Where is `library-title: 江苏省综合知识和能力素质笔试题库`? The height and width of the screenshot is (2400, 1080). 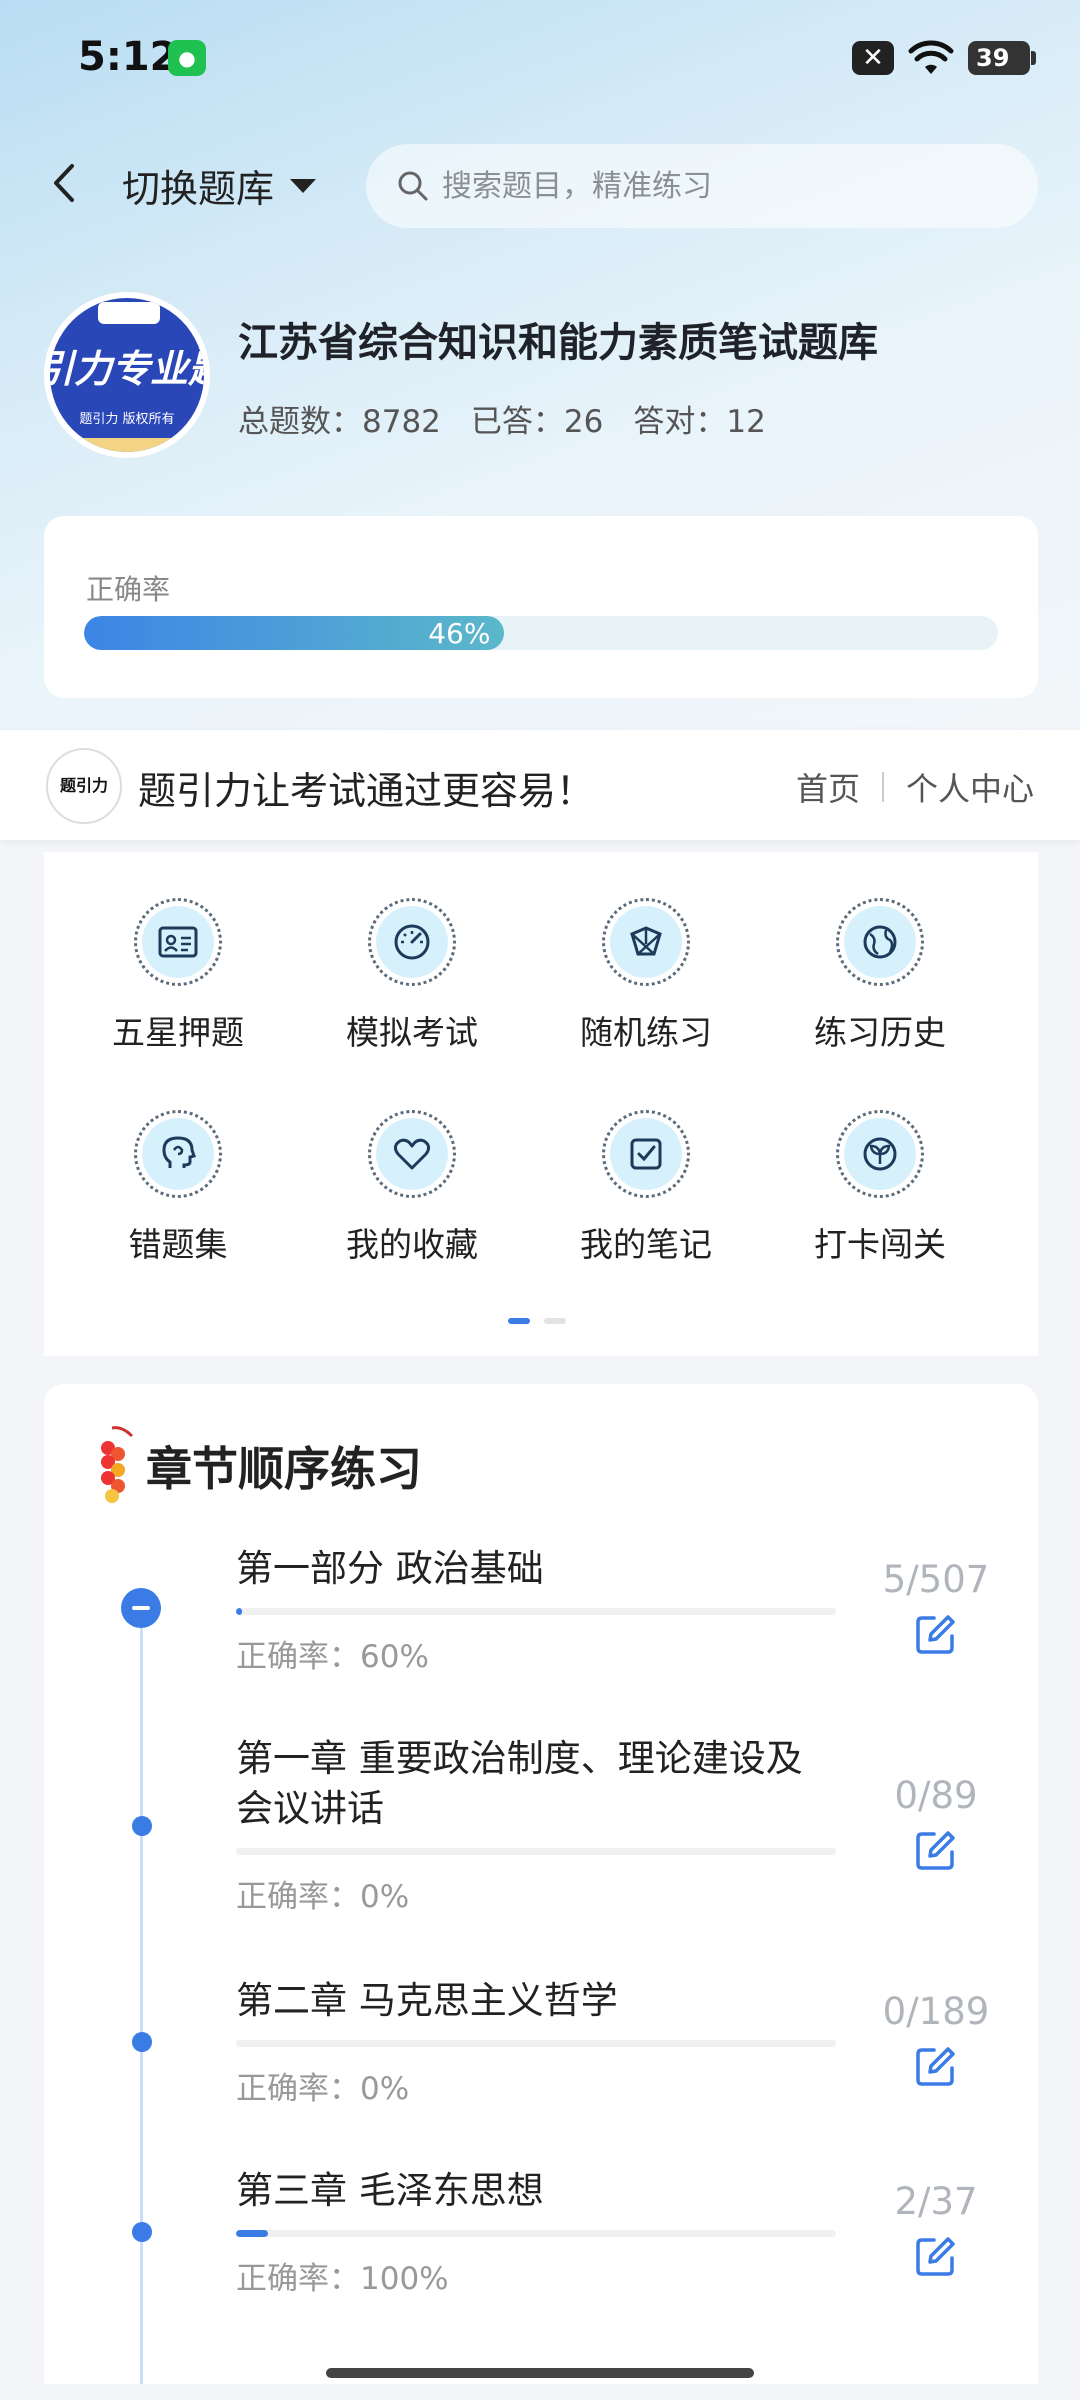 library-title: 江苏省综合知识和能力素质笔试题库 is located at coordinates (558, 343).